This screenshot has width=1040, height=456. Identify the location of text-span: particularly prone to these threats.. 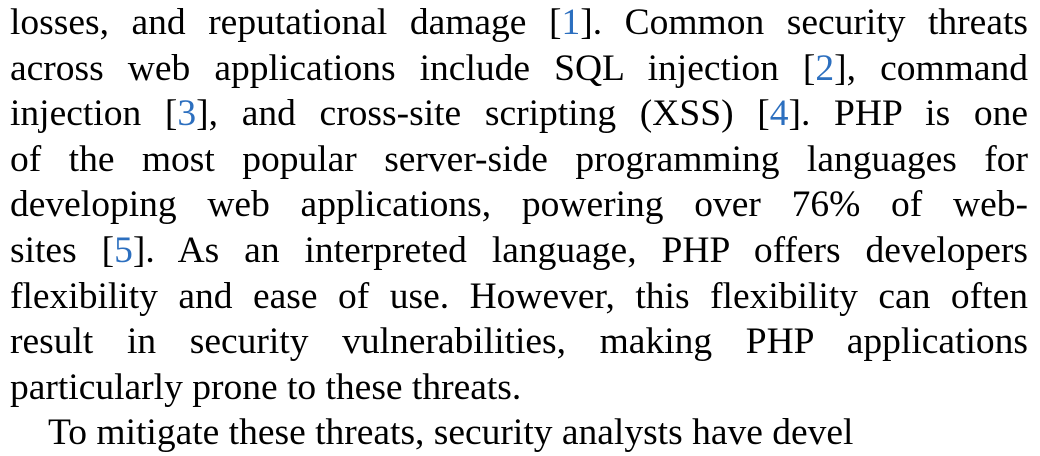
(266, 387).